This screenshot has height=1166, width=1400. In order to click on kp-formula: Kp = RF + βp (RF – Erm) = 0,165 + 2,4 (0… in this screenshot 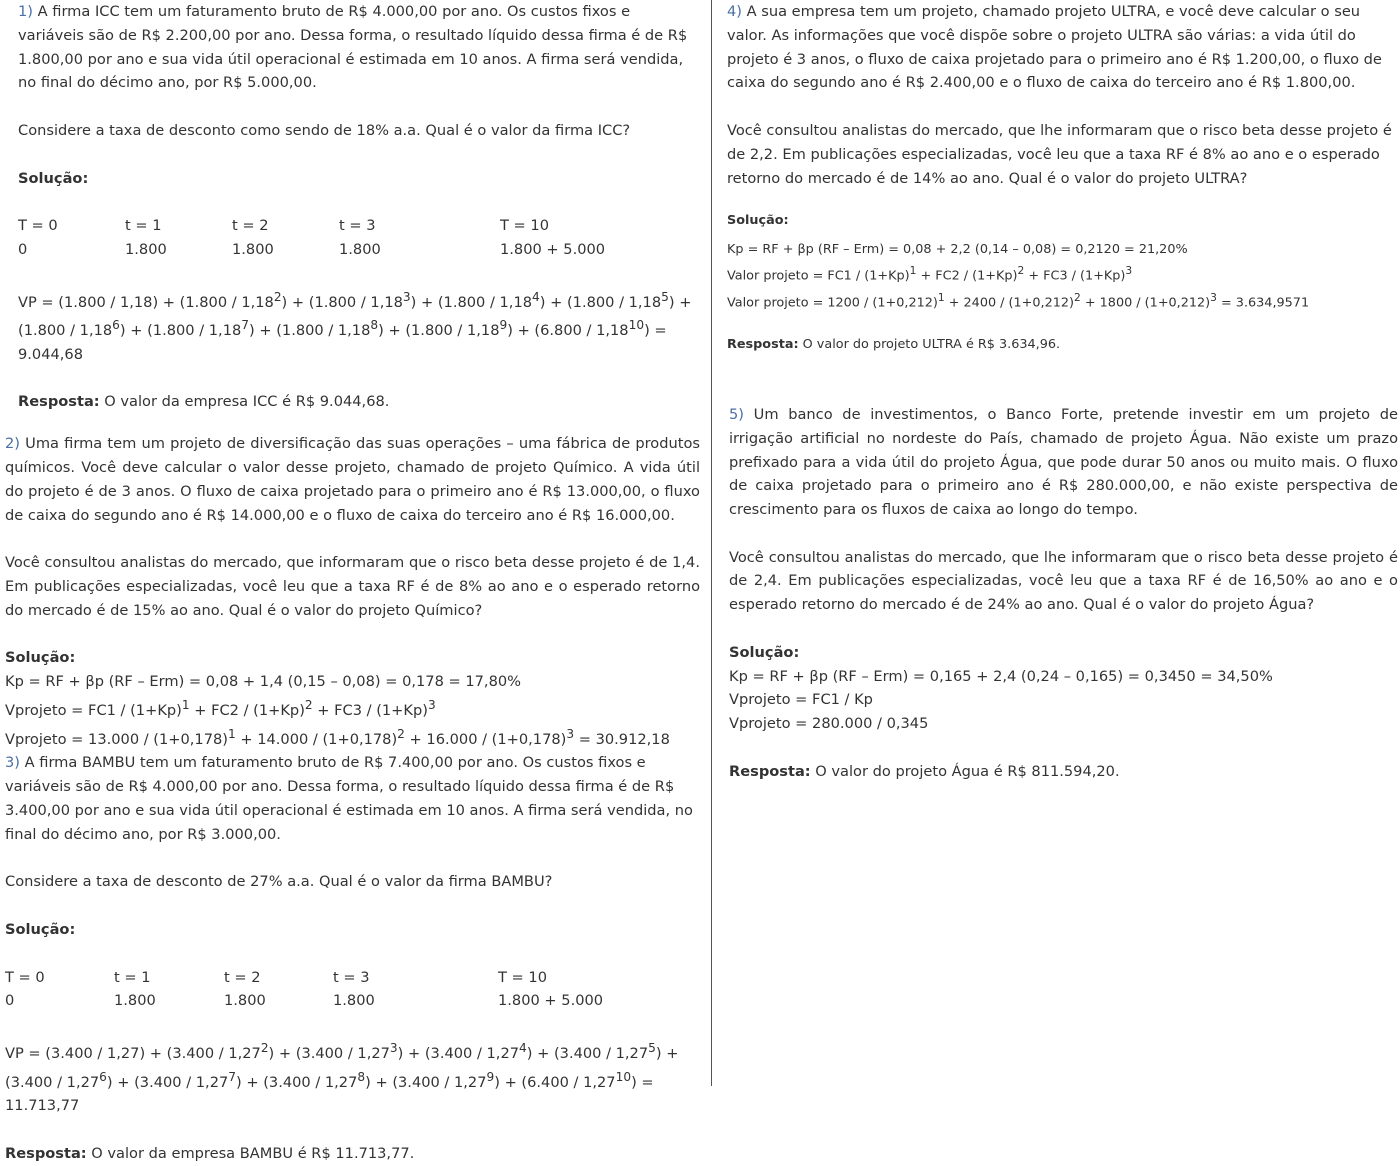, I will do `click(1001, 676)`.